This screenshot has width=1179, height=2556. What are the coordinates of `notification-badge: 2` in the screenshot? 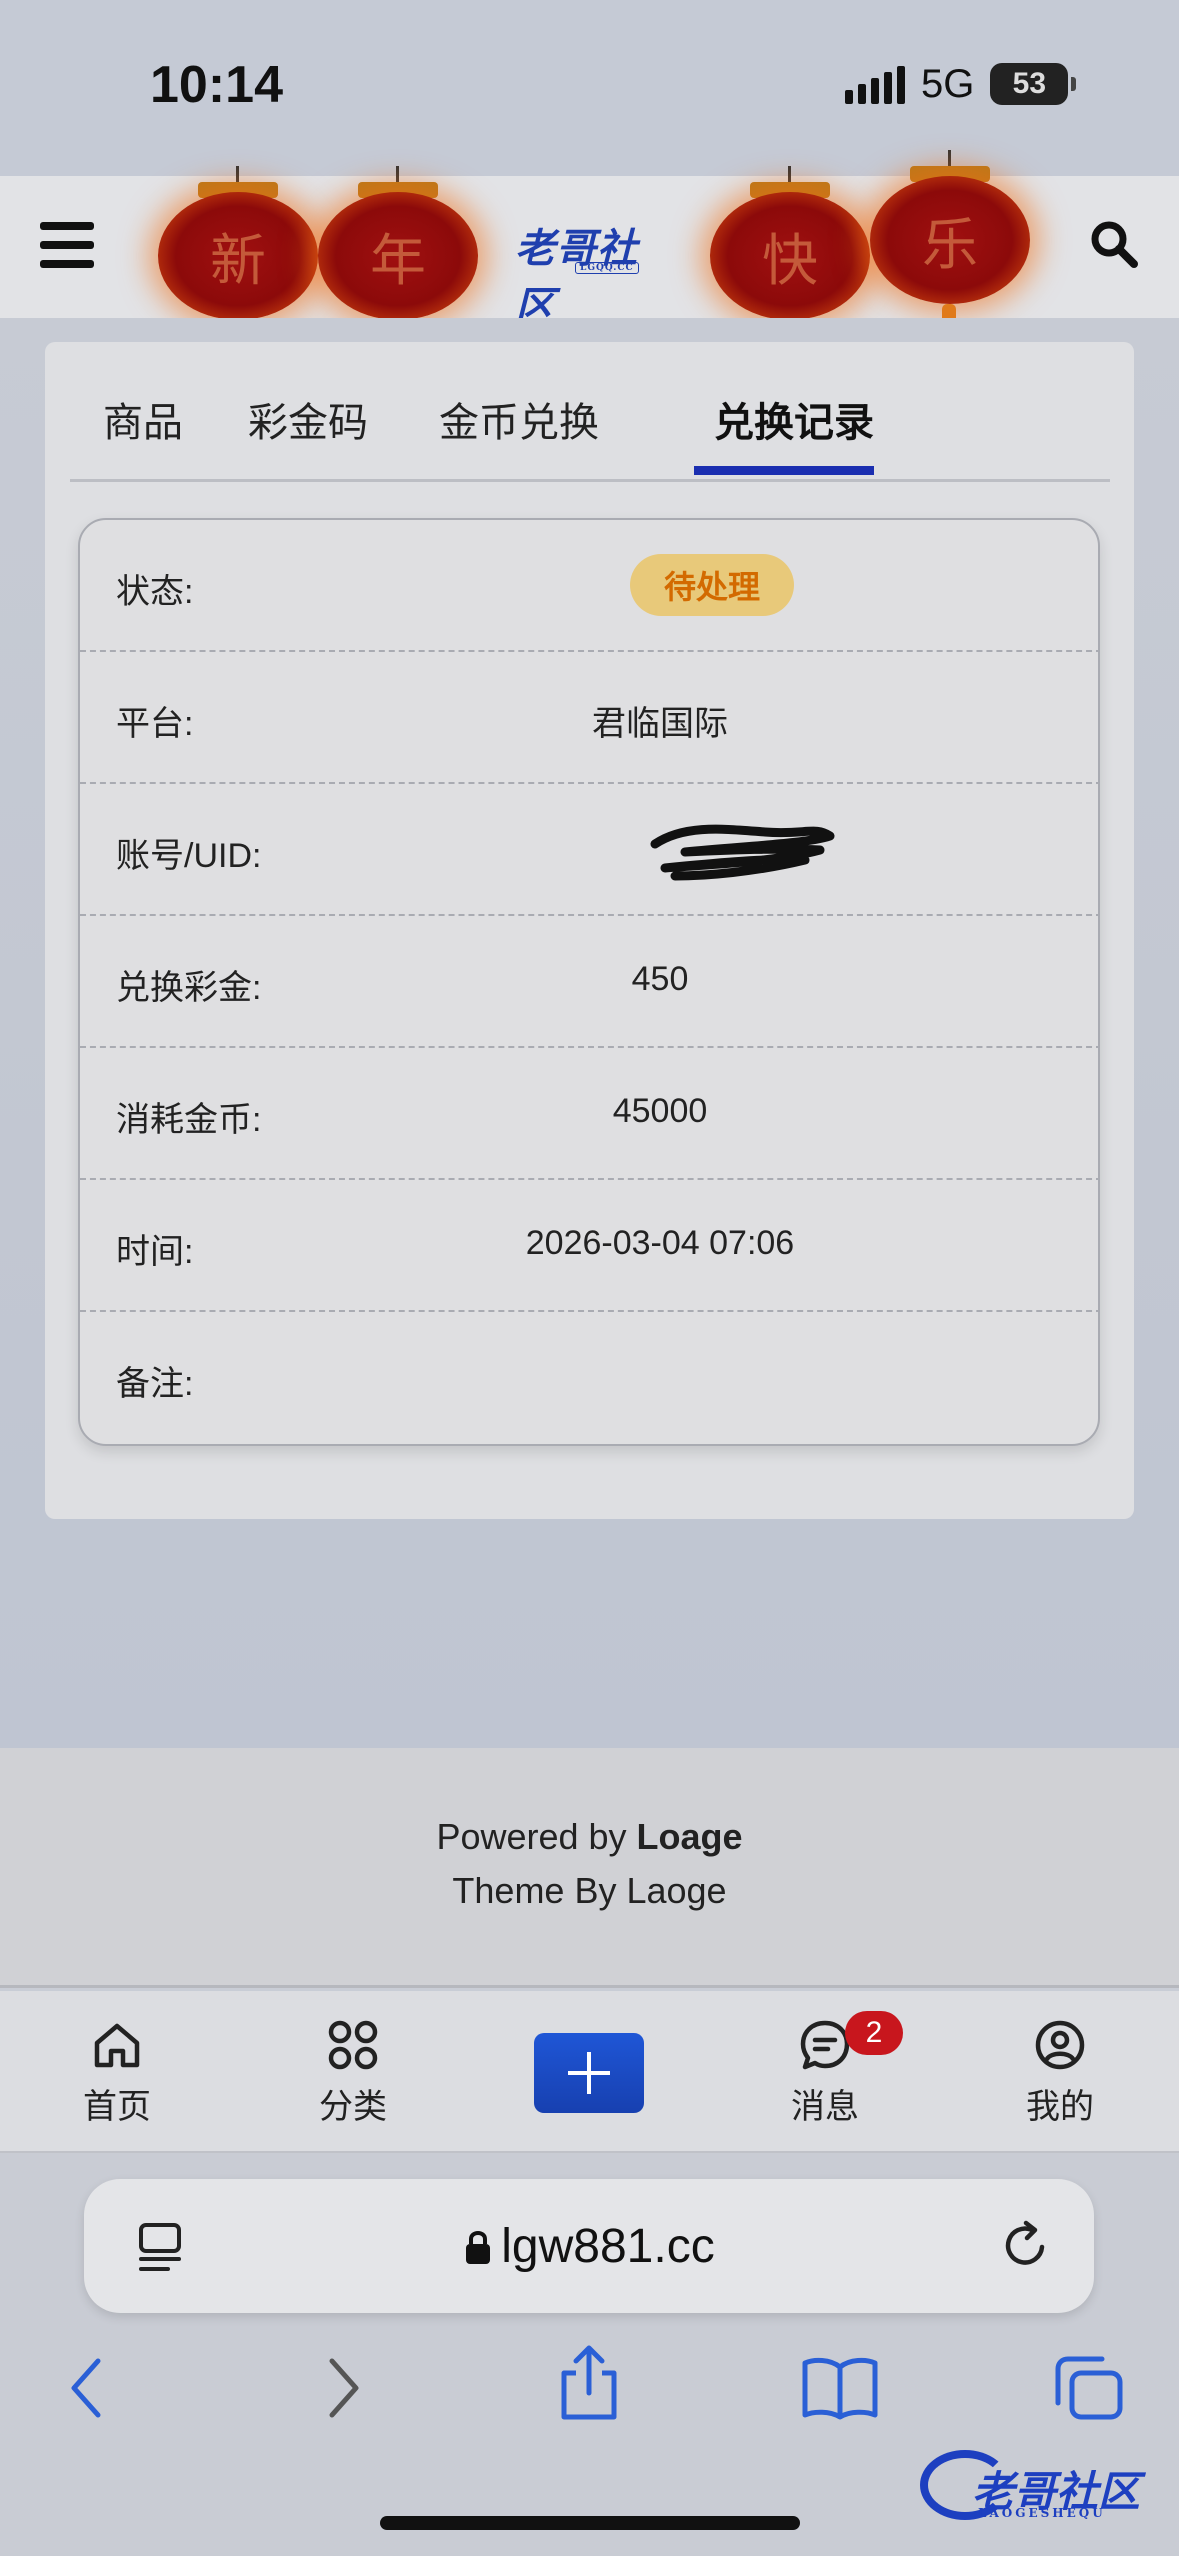 It's located at (874, 2033).